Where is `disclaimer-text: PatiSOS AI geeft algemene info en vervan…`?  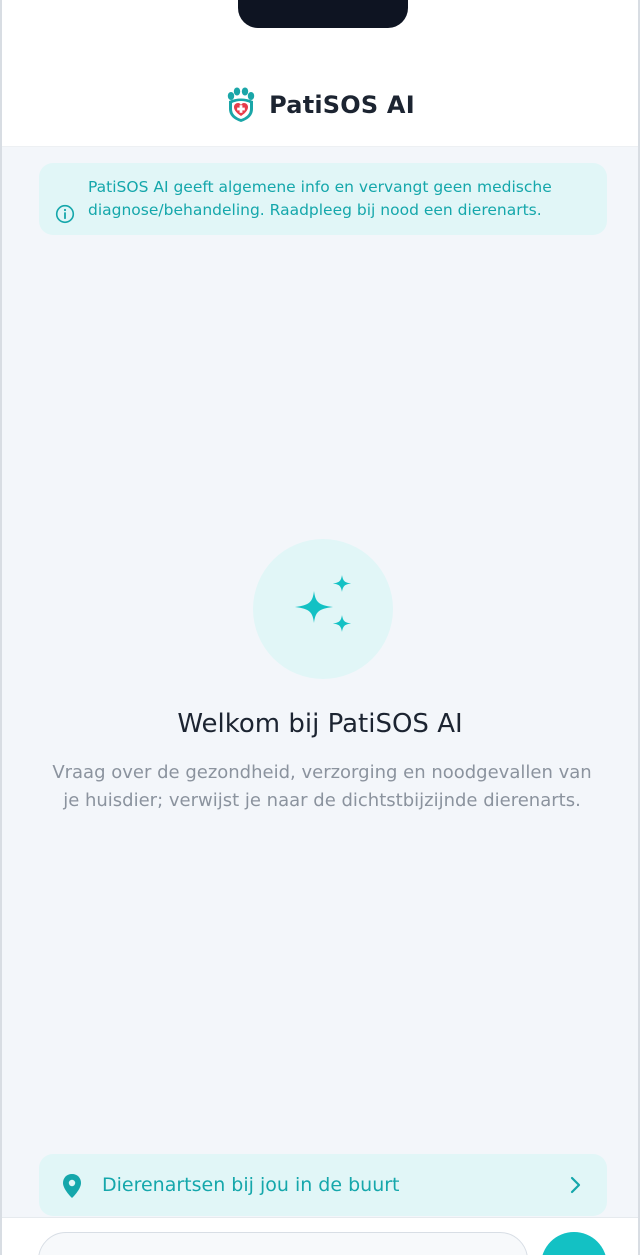 disclaimer-text: PatiSOS AI geeft algemene info en vervan… is located at coordinates (320, 198).